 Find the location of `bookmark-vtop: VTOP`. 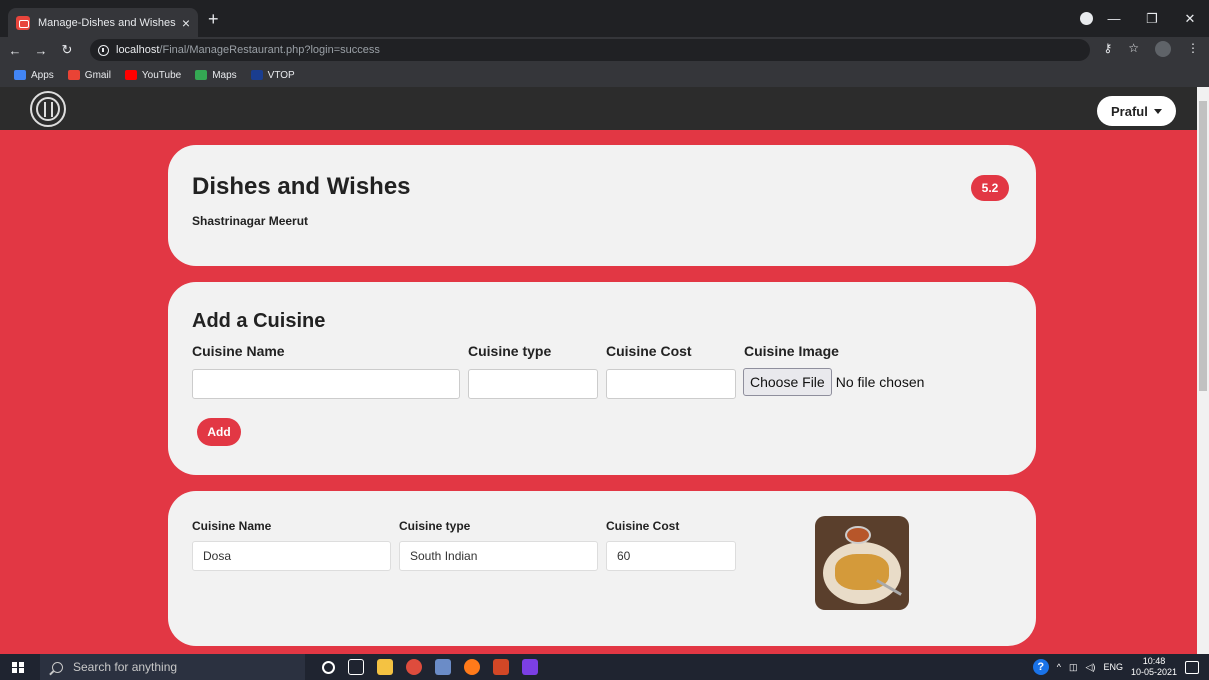

bookmark-vtop: VTOP is located at coordinates (272, 75).